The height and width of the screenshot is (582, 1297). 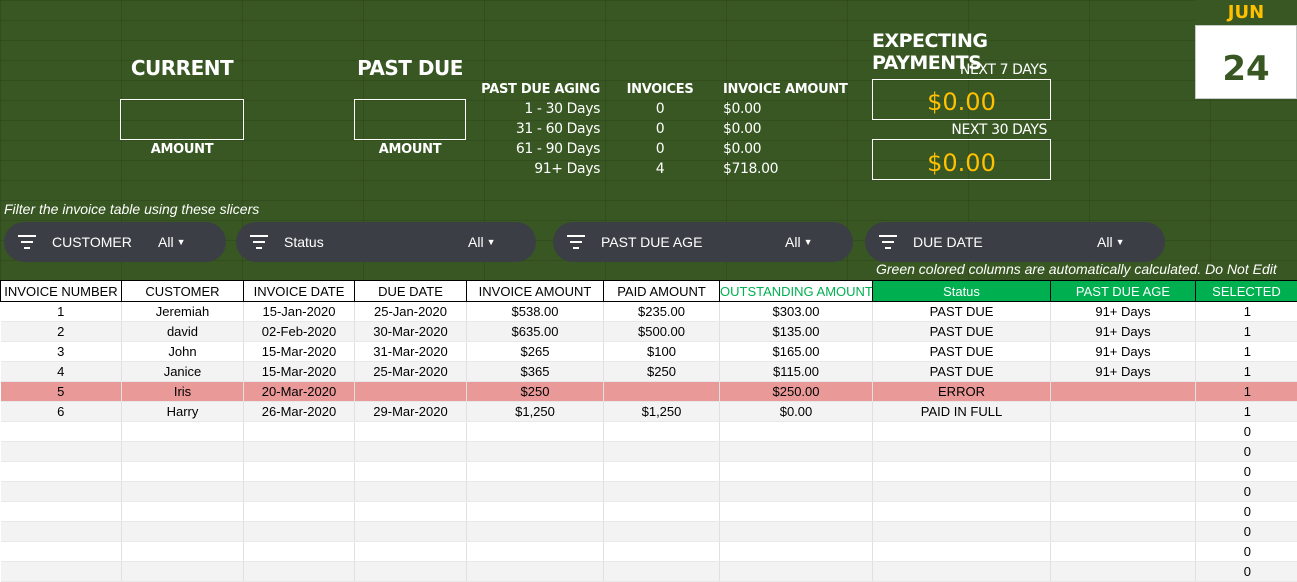 What do you see at coordinates (61, 392) in the screenshot?
I see `table-cell: 5` at bounding box center [61, 392].